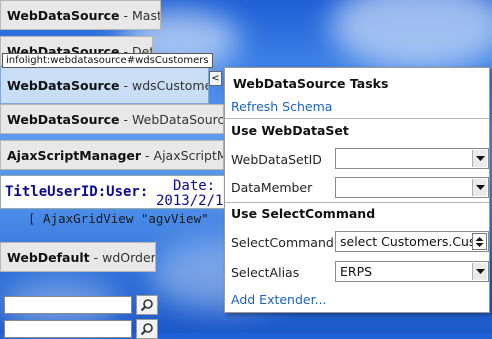 Image resolution: width=492 pixels, height=339 pixels. What do you see at coordinates (303, 213) in the screenshot?
I see `section-selectcommand: Use SelectCommand` at bounding box center [303, 213].